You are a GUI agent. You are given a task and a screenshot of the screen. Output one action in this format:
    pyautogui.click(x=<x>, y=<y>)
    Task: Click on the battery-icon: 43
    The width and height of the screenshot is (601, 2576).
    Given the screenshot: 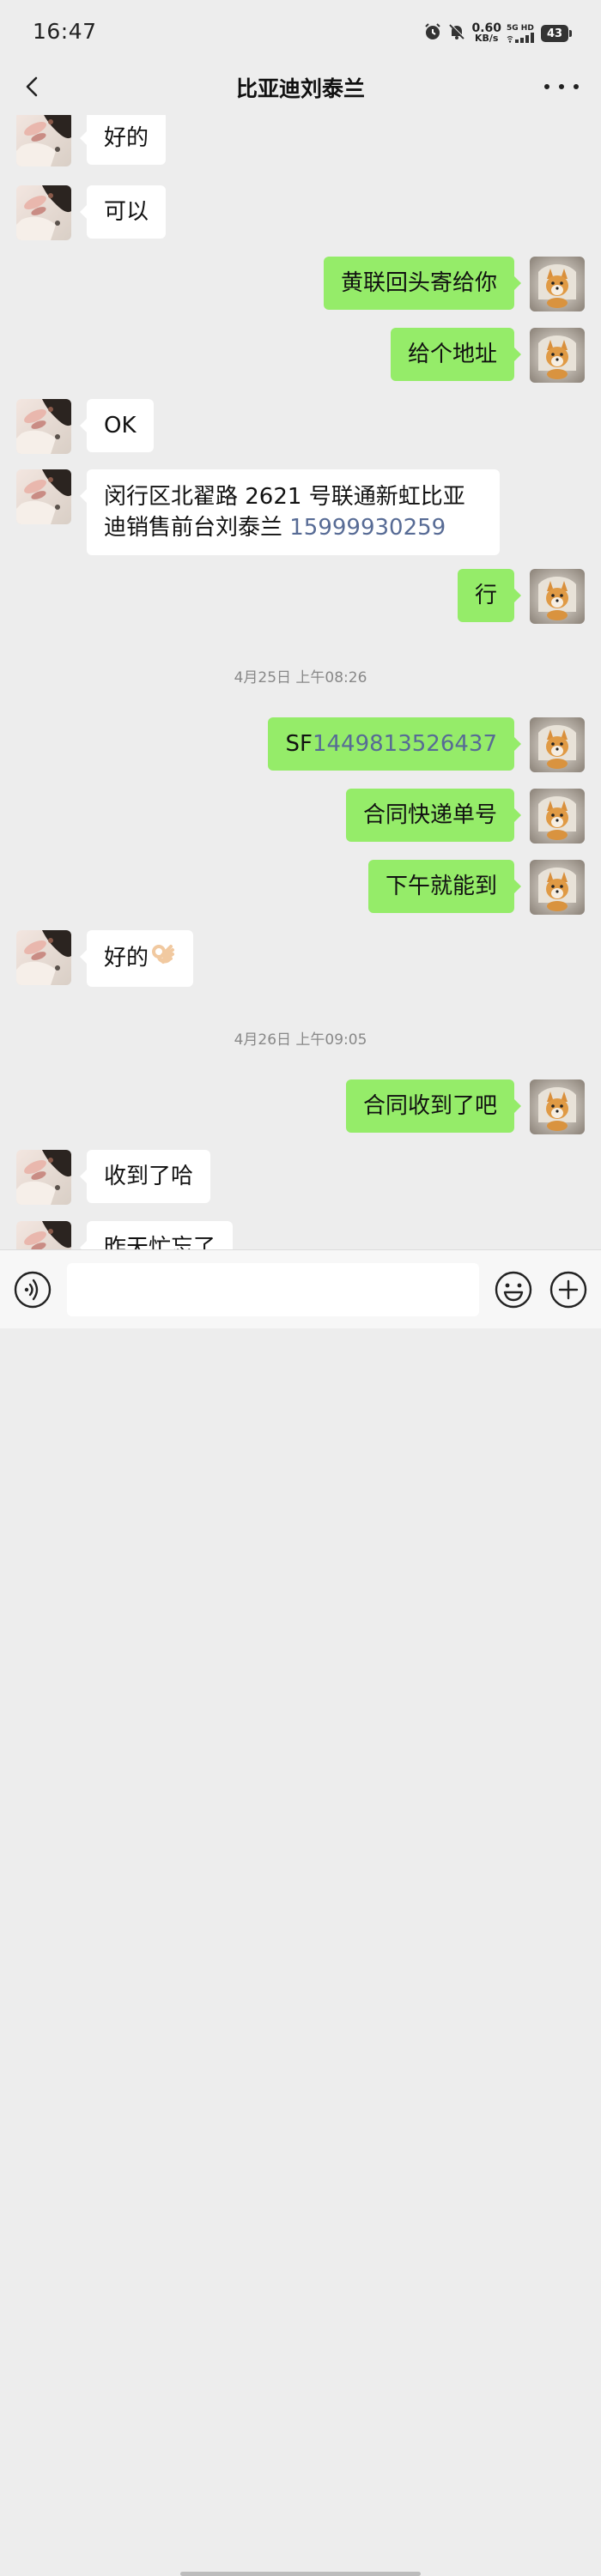 What is the action you would take?
    pyautogui.click(x=556, y=33)
    